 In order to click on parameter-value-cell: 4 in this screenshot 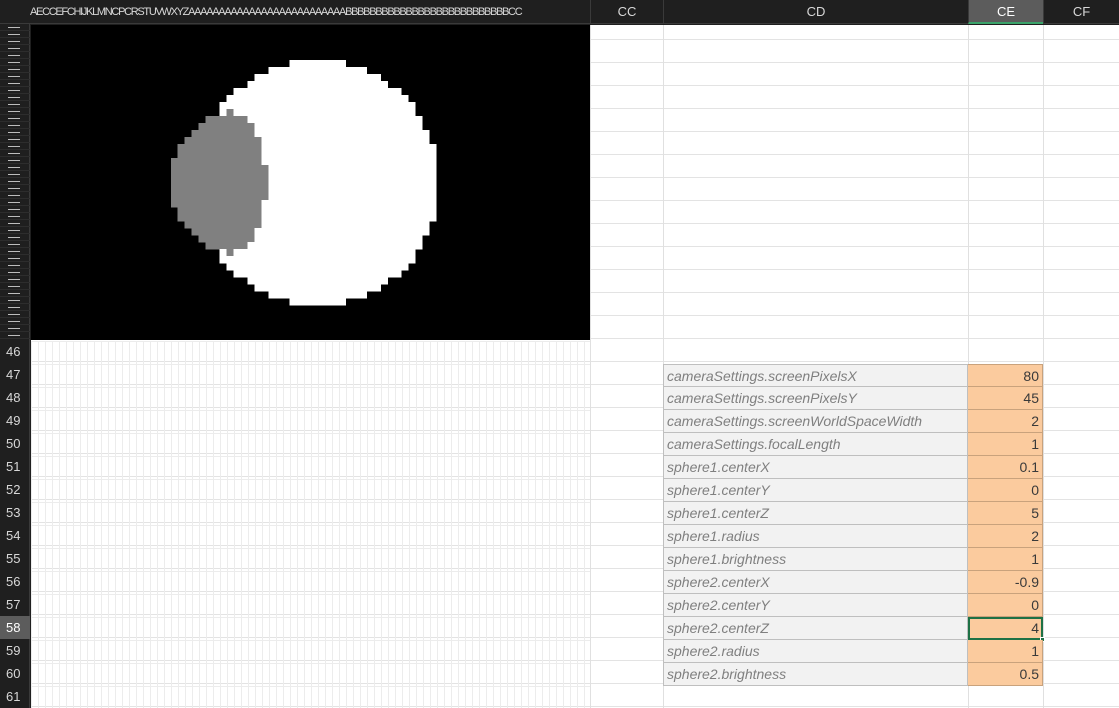, I will do `click(1006, 629)`.